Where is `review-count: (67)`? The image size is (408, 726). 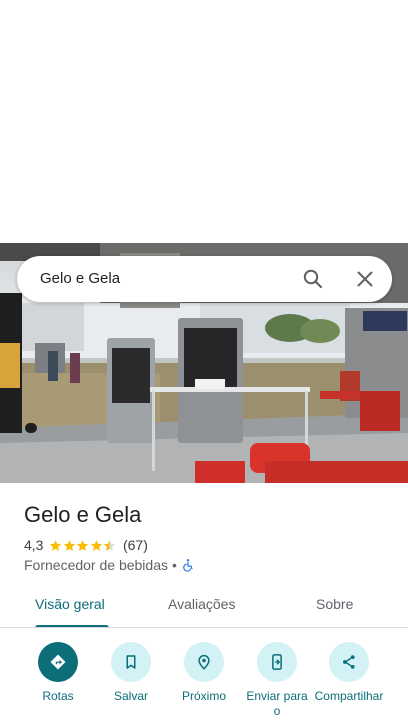
review-count: (67) is located at coordinates (135, 545).